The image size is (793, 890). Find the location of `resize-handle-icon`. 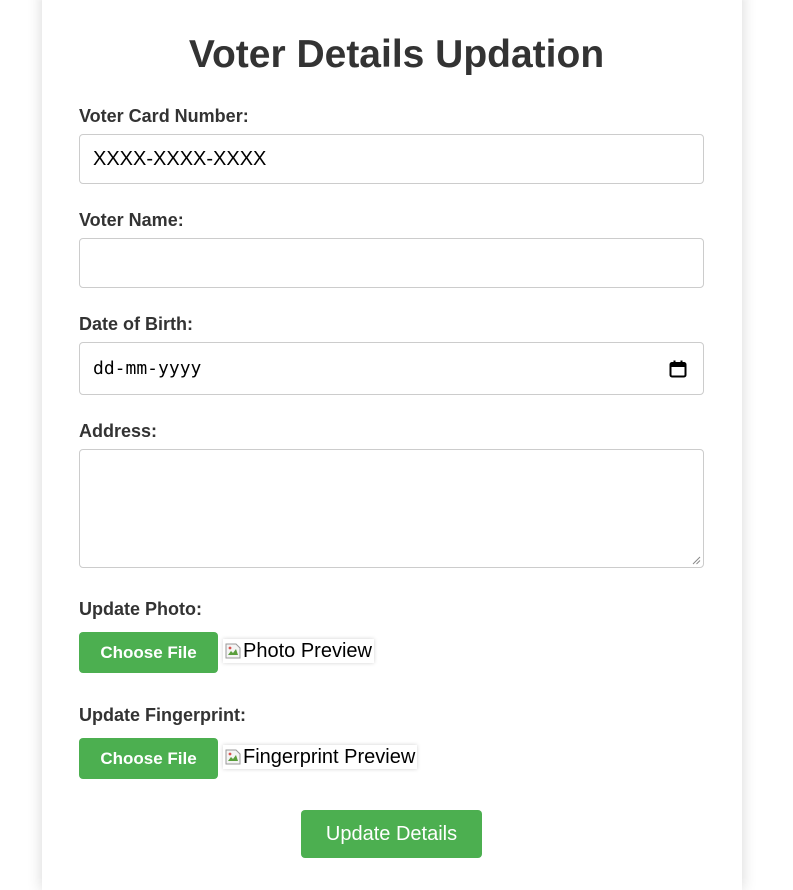

resize-handle-icon is located at coordinates (696, 560).